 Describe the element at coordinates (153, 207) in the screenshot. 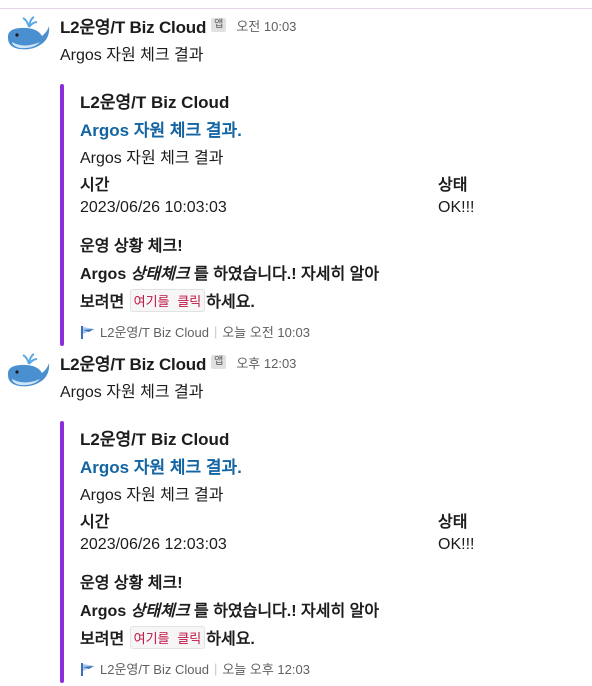

I see `field-value-time: 2023/06/26 10:03:03` at that location.